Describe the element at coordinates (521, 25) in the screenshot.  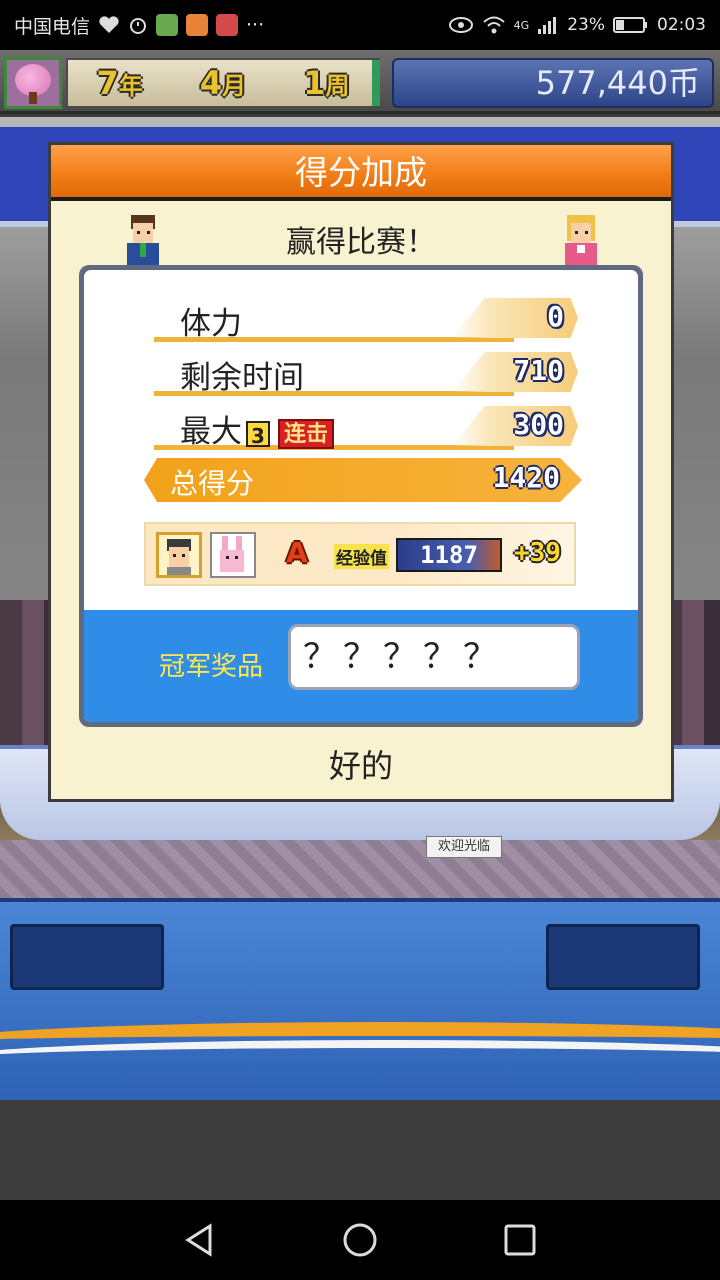
I see `network-type: 4G` at that location.